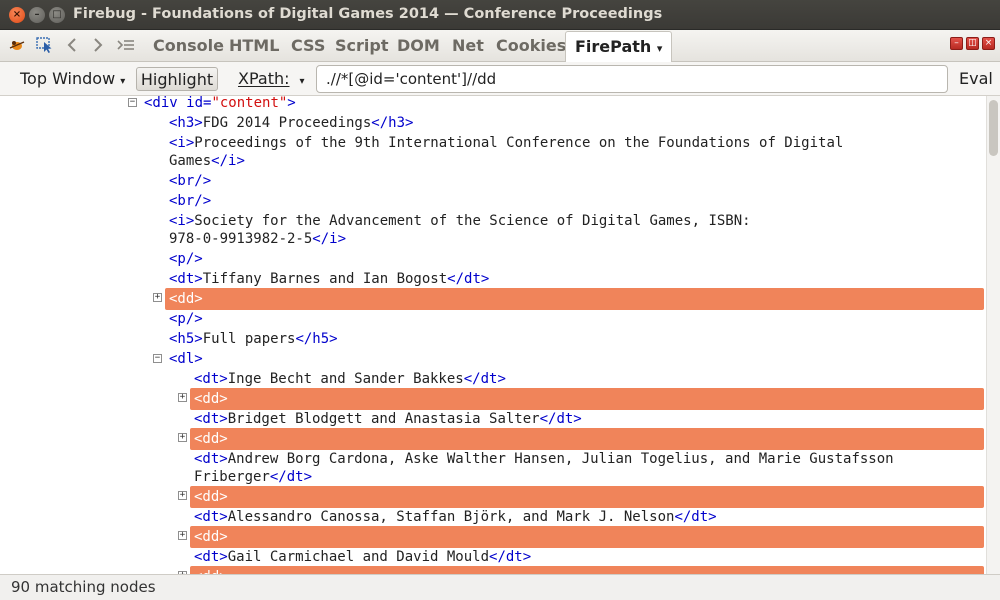  What do you see at coordinates (468, 47) in the screenshot?
I see `tab-net: Net` at bounding box center [468, 47].